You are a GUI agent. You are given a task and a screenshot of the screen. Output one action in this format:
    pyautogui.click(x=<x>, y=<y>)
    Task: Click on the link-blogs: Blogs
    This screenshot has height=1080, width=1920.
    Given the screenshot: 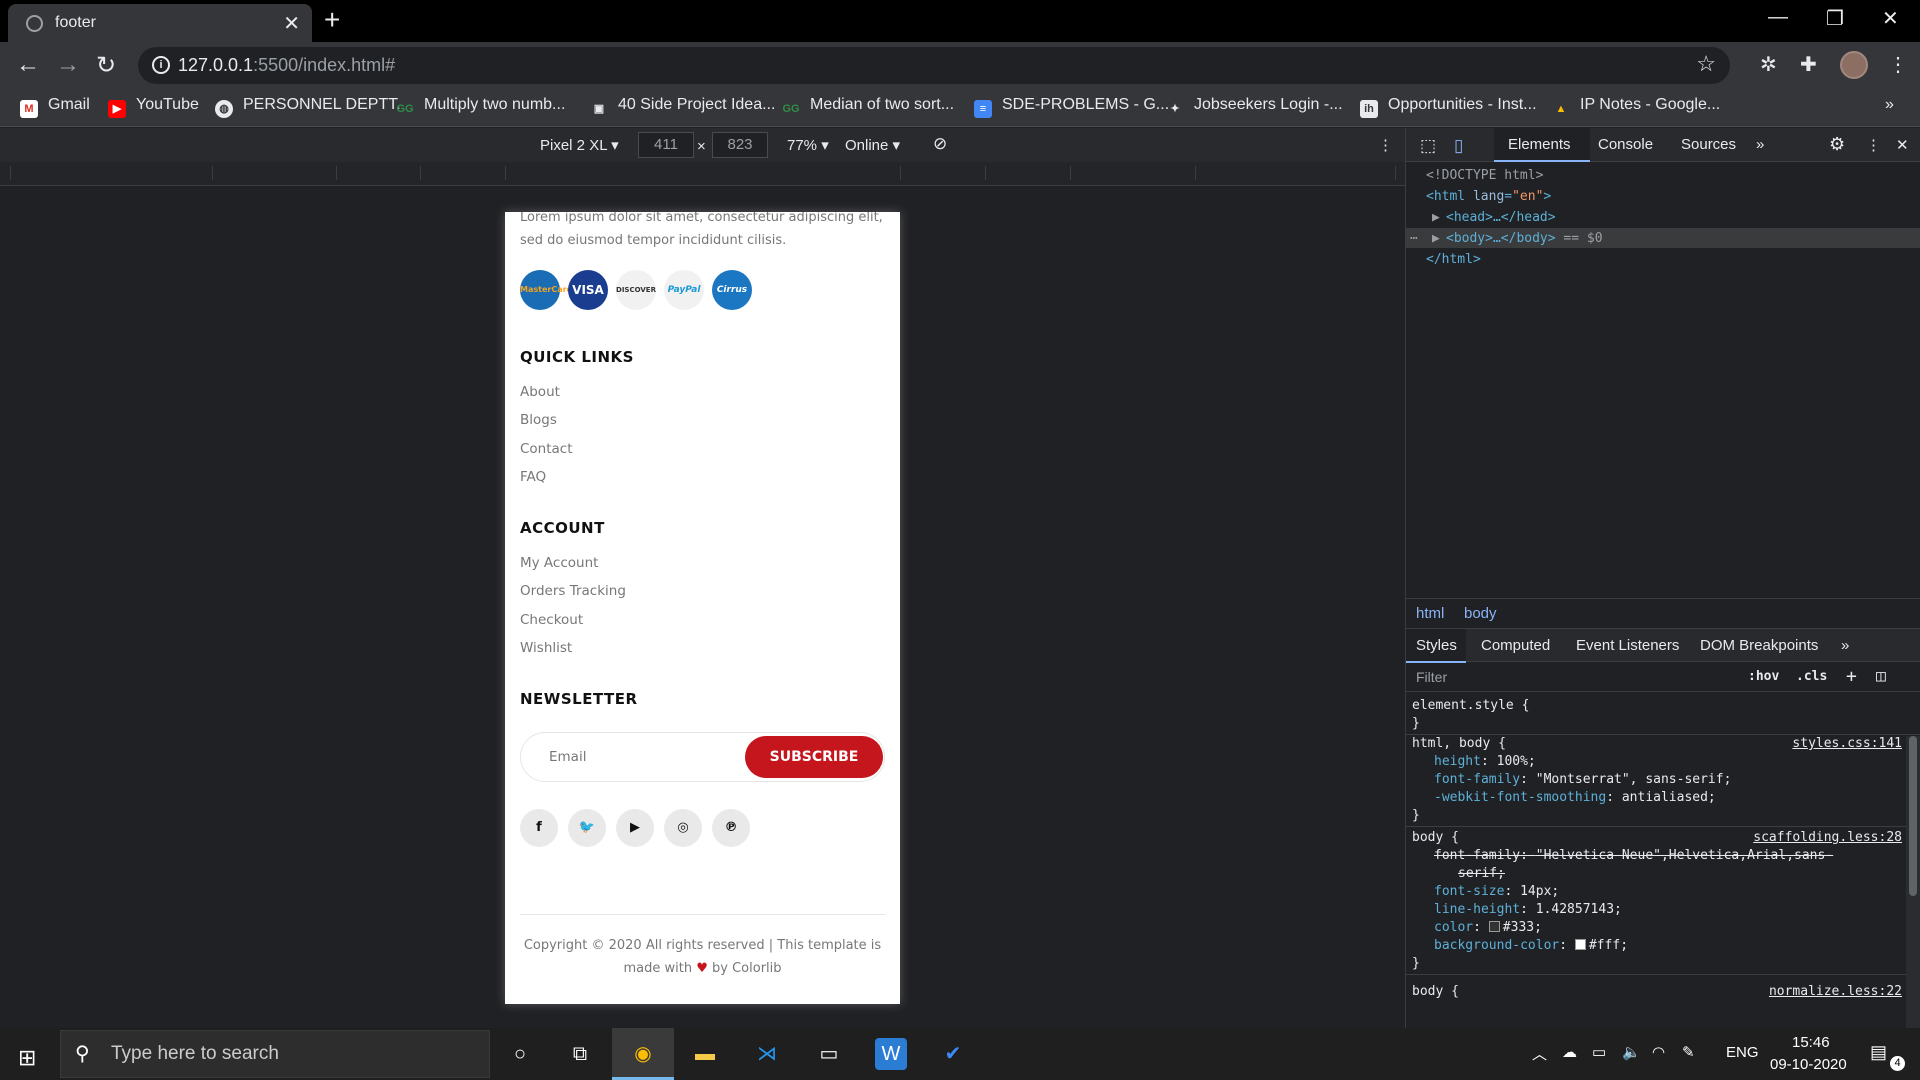 What is the action you would take?
    pyautogui.click(x=538, y=420)
    